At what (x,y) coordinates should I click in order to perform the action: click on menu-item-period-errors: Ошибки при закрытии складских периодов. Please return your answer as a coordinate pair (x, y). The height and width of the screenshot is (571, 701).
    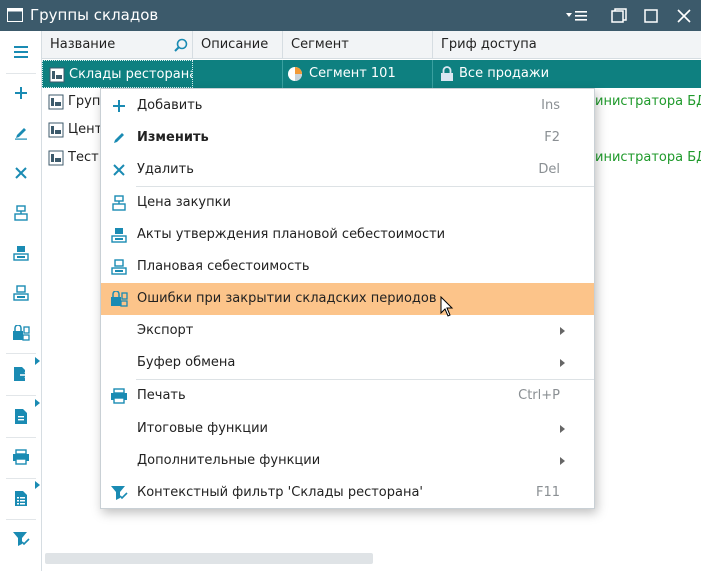
    Looking at the image, I should click on (347, 299).